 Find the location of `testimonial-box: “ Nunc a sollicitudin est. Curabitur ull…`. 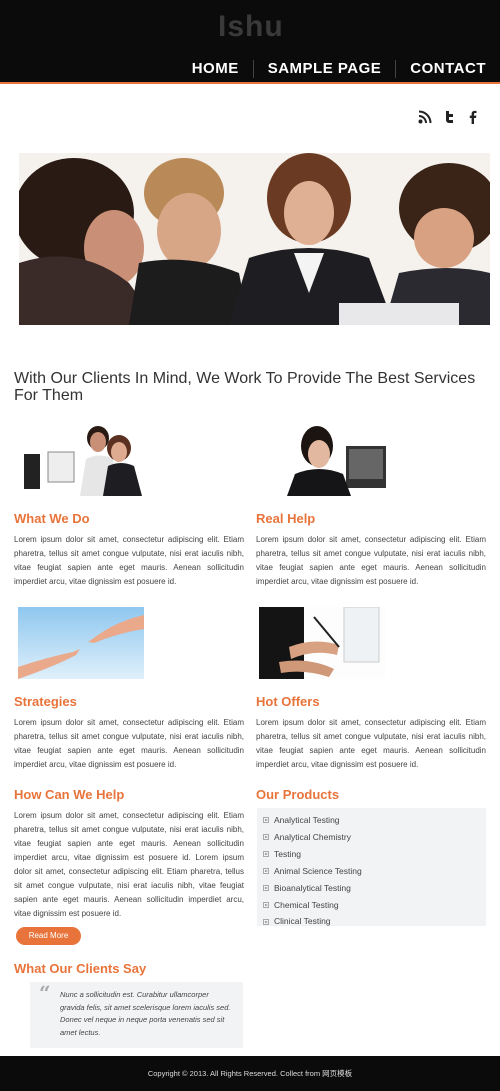

testimonial-box: “ Nunc a sollicitudin est. Curabitur ull… is located at coordinates (136, 1015).